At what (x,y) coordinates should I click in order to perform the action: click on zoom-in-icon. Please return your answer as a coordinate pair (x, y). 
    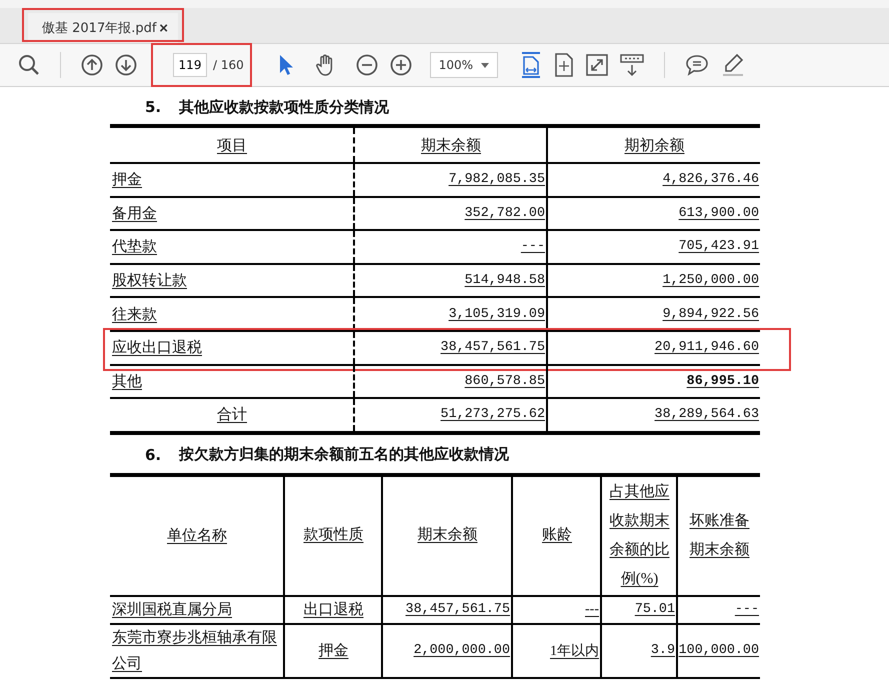
    Looking at the image, I should click on (401, 65).